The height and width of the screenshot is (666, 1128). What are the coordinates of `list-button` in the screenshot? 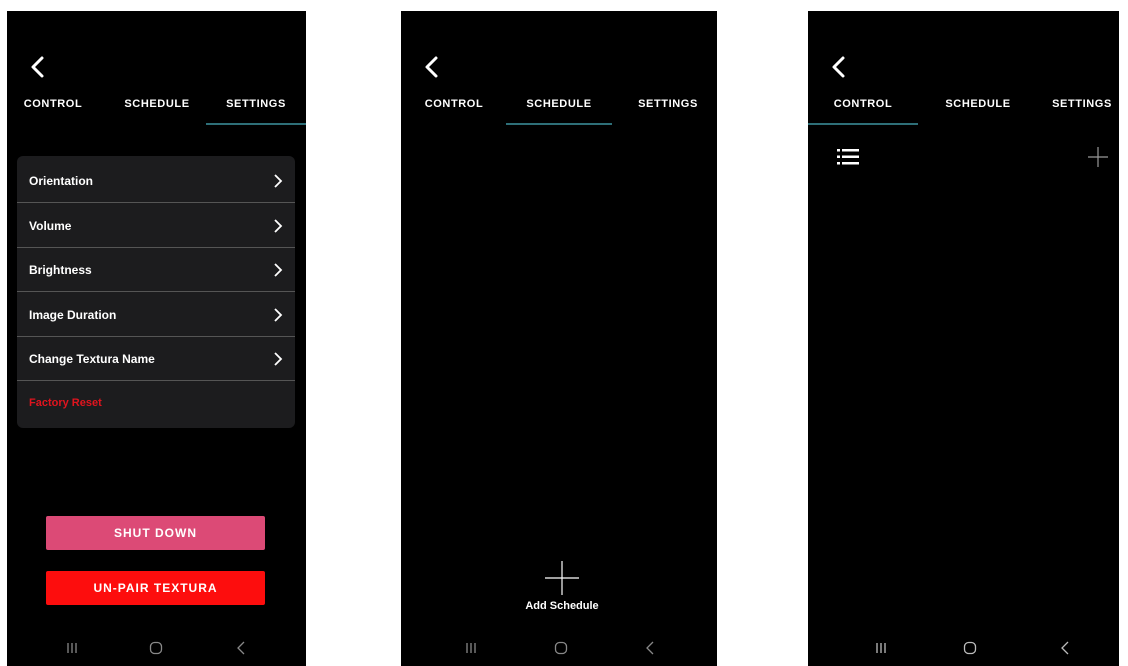 It's located at (848, 159).